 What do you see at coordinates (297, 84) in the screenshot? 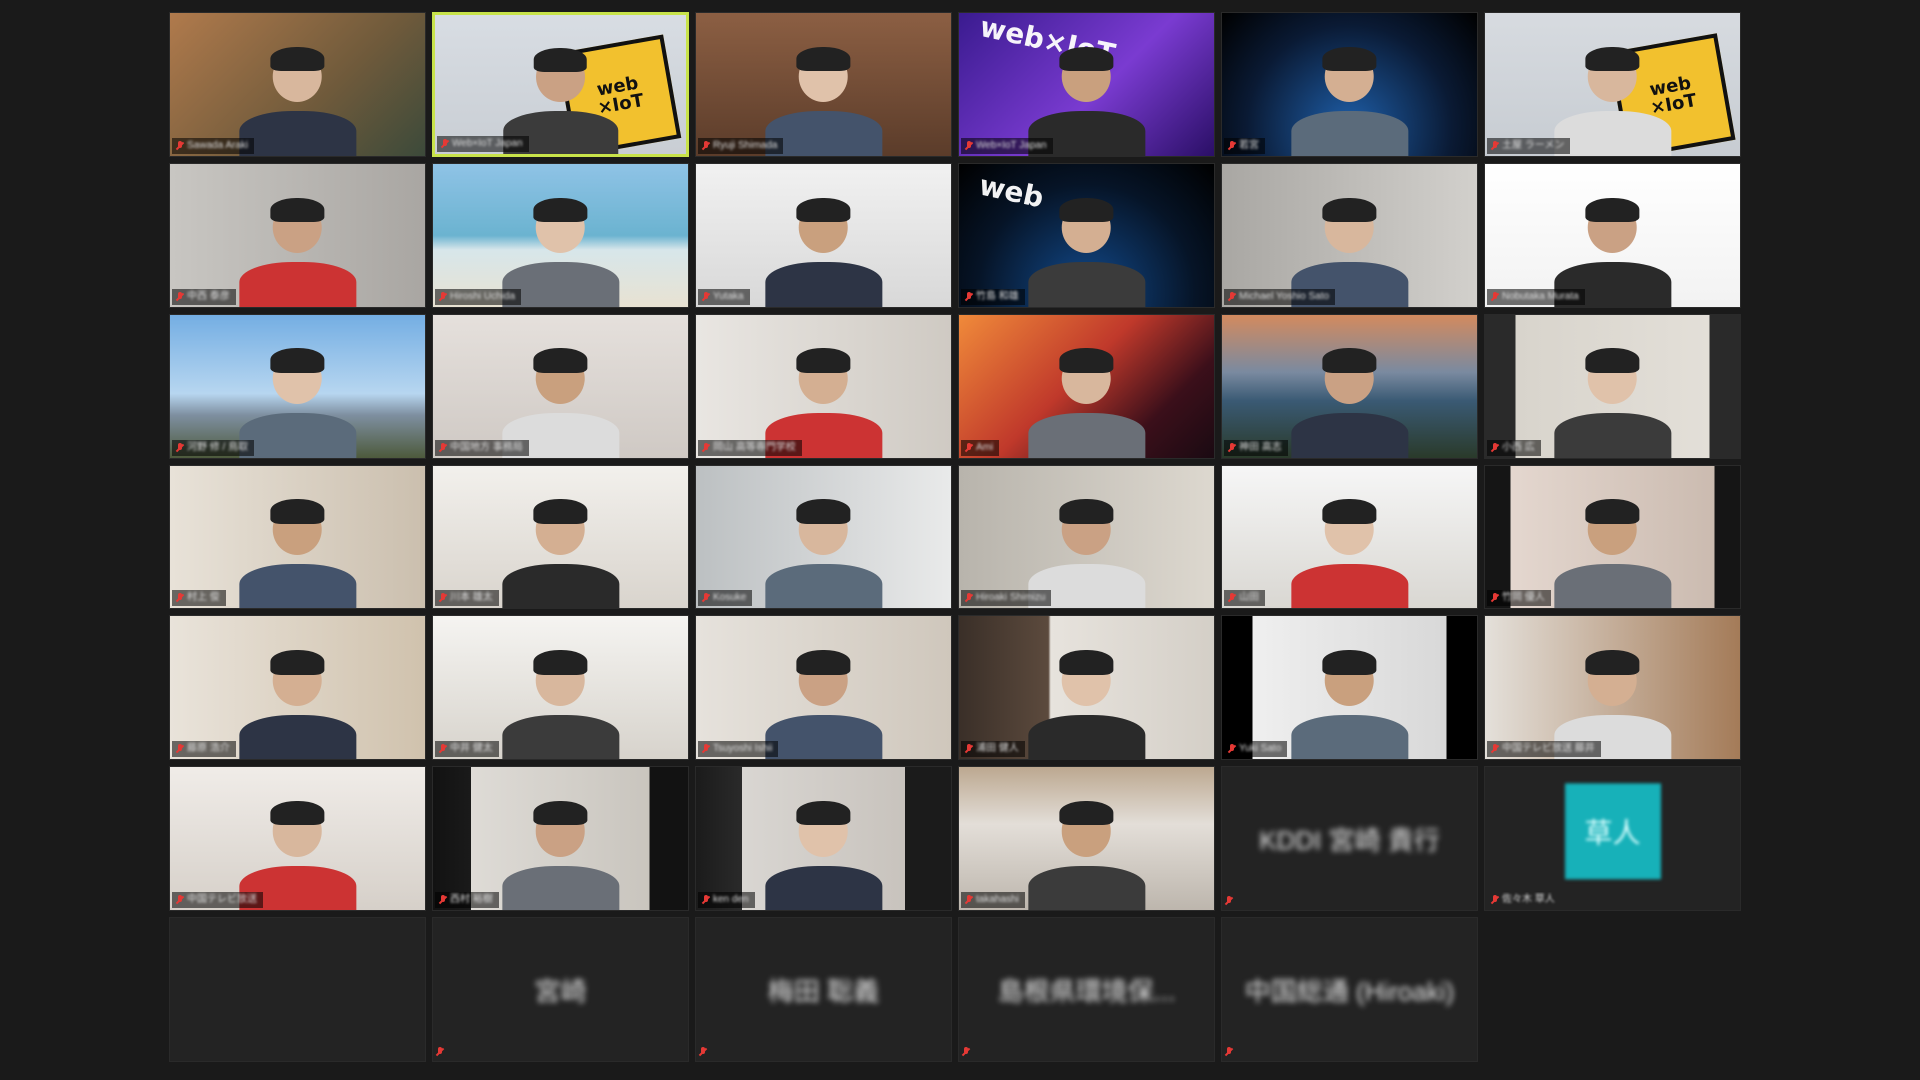
I see `participant-tile: Sawada Araki` at bounding box center [297, 84].